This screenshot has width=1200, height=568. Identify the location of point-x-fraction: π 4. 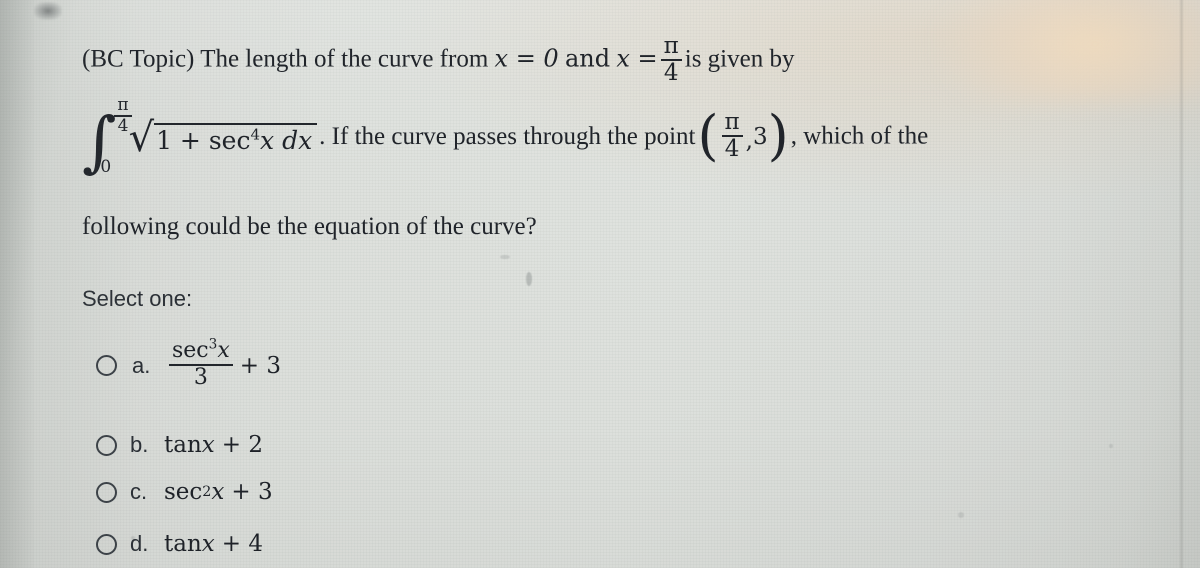
(732, 135).